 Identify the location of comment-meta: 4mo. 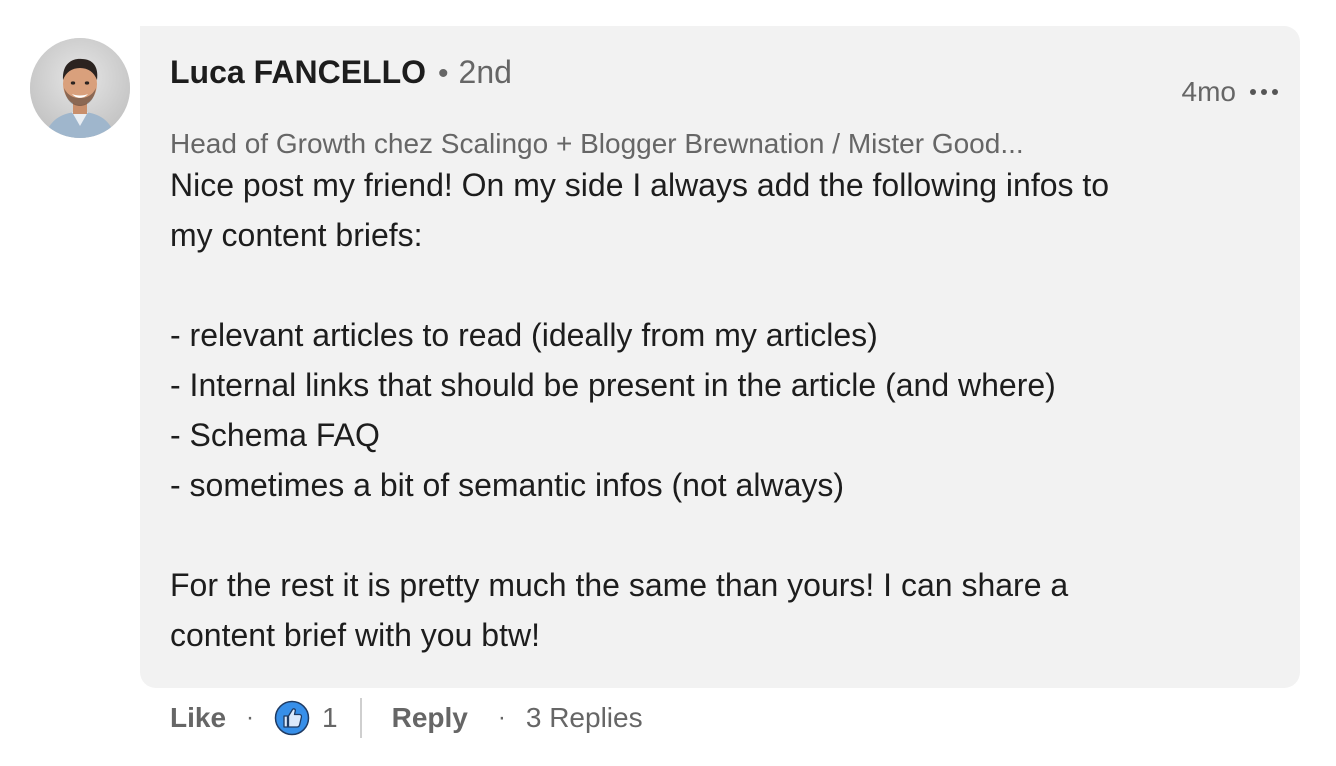
(1230, 92).